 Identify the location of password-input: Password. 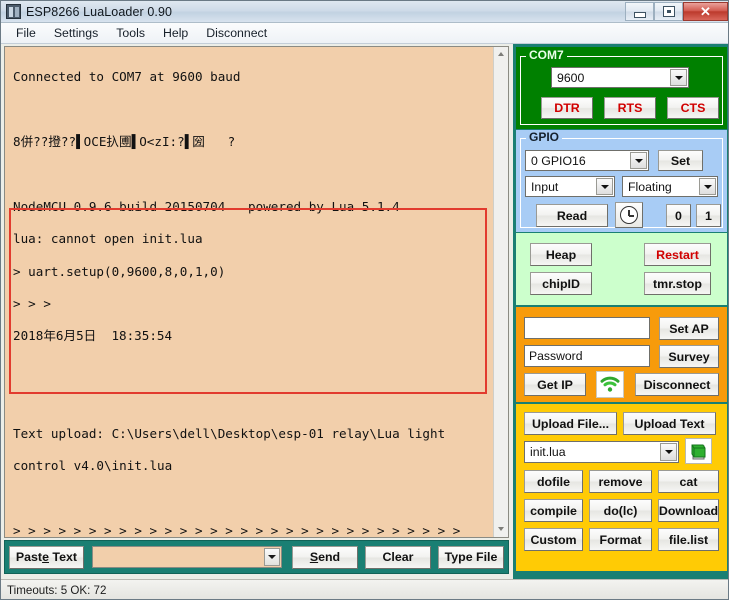
(587, 356).